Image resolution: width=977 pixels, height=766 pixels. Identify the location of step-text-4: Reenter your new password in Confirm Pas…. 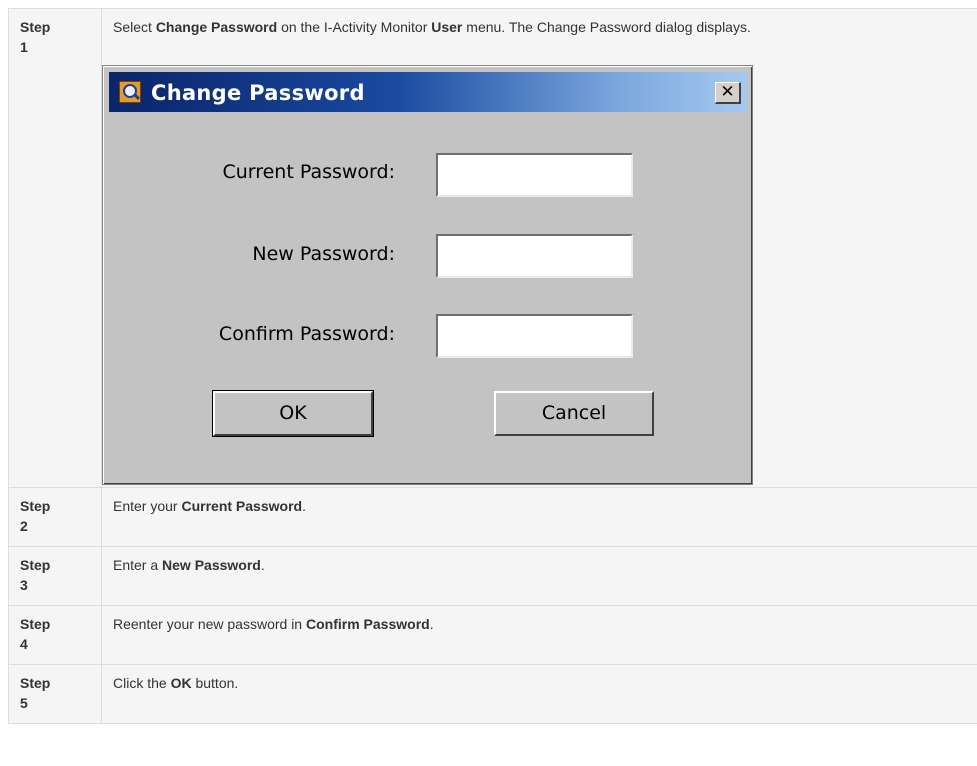
(539, 635).